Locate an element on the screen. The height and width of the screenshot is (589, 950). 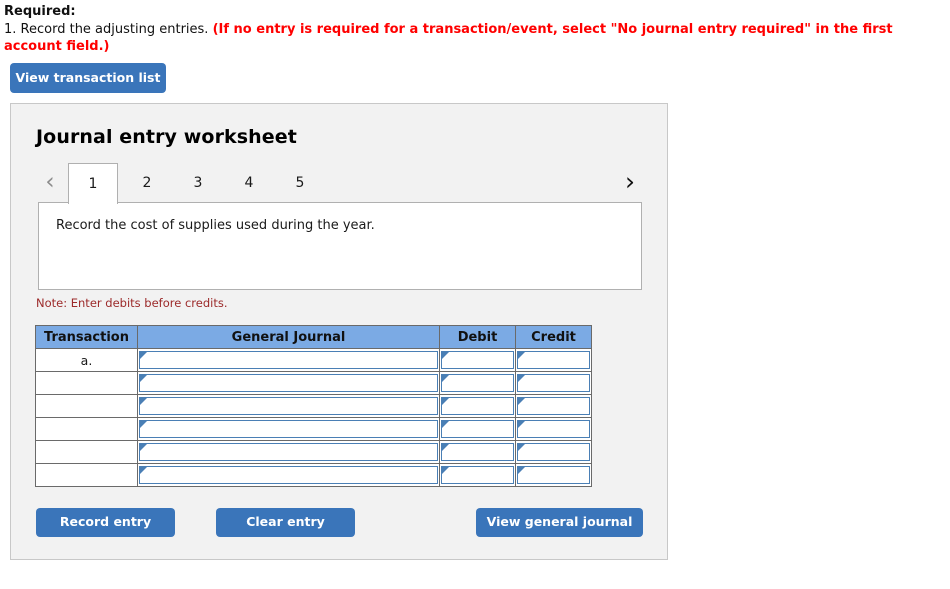
tab-4: 4 is located at coordinates (249, 183).